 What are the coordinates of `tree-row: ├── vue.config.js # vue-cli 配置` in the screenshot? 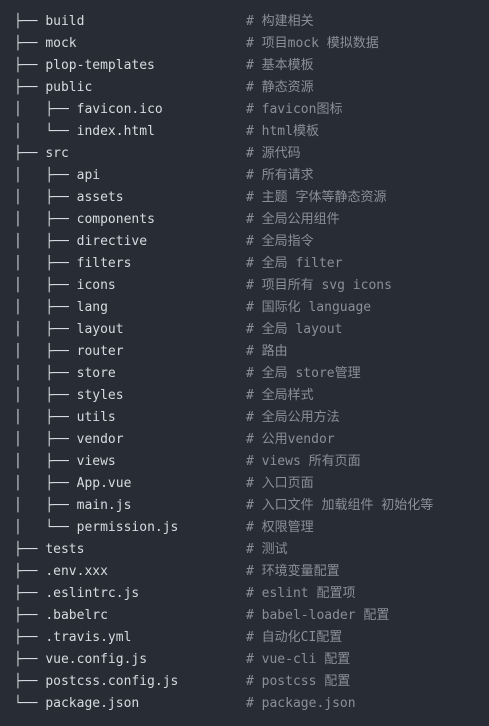 It's located at (251, 660).